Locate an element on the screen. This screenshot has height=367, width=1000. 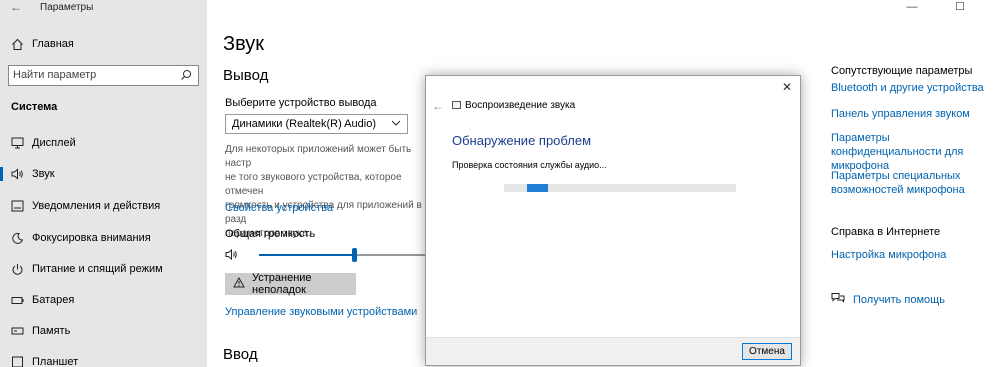
sidebar-item-sound: Звук is located at coordinates (103, 174).